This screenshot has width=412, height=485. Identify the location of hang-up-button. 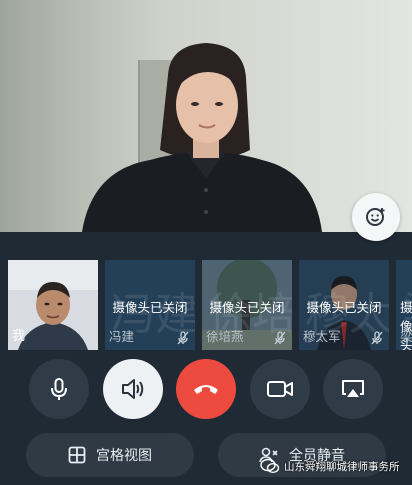
(206, 389).